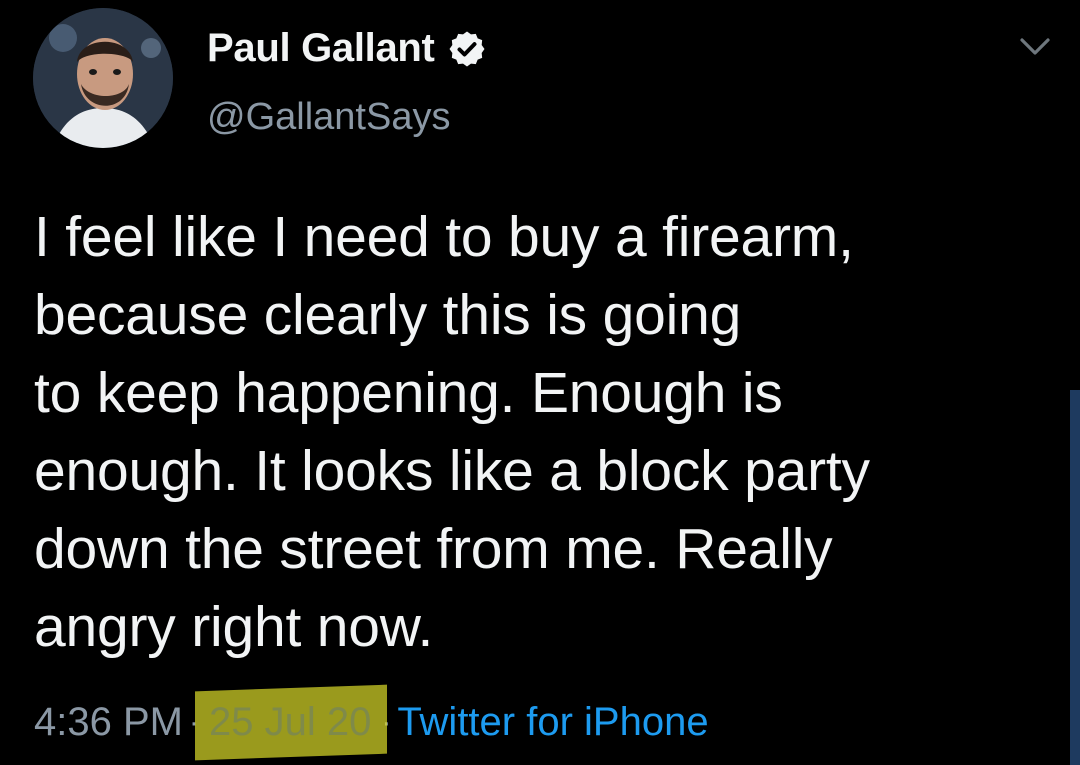  I want to click on avatar, so click(103, 78).